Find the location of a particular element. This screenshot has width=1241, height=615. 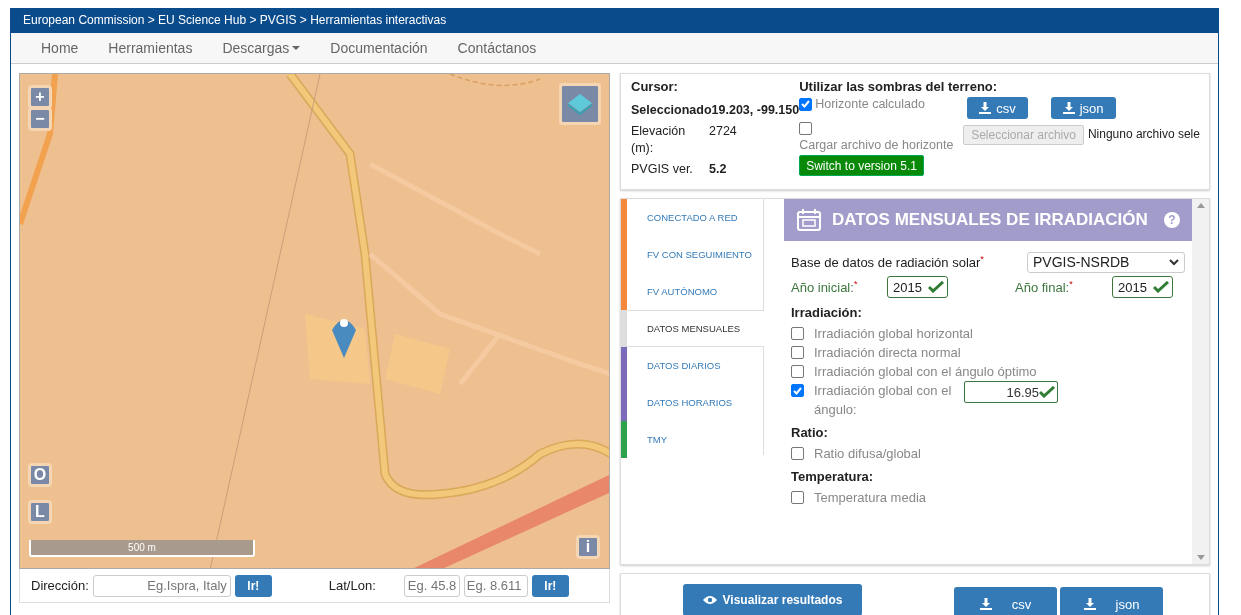

zoom-in-button: + is located at coordinates (40, 97).